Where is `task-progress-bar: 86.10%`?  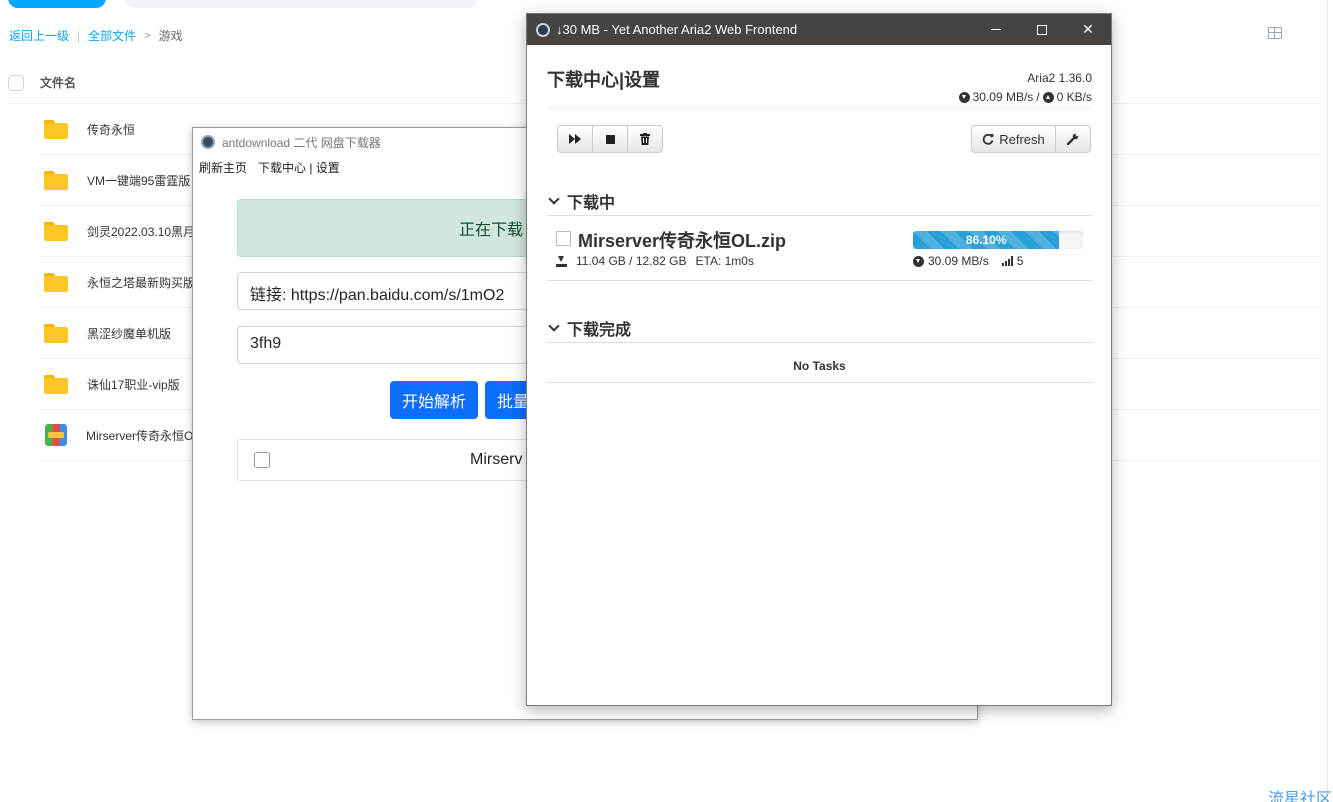 task-progress-bar: 86.10% is located at coordinates (998, 240).